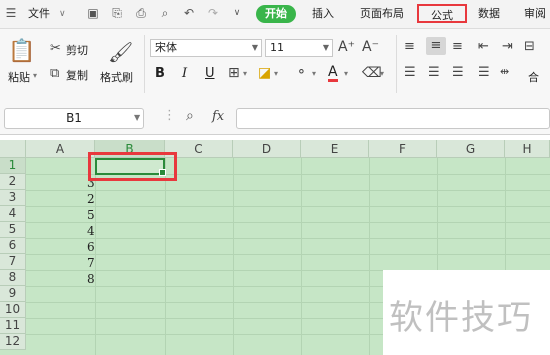 The height and width of the screenshot is (355, 550). What do you see at coordinates (132, 166) in the screenshot?
I see `highlight-box` at bounding box center [132, 166].